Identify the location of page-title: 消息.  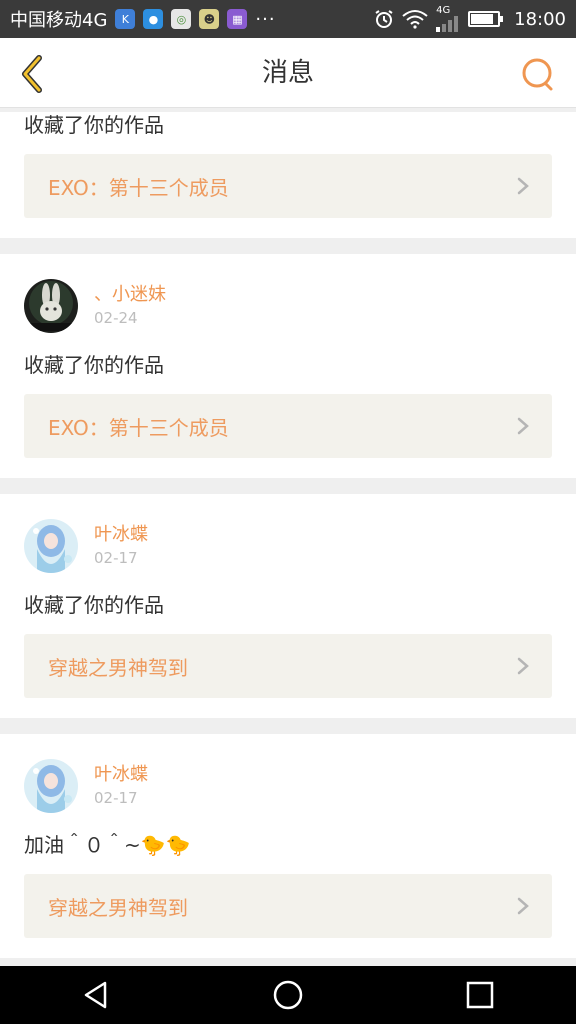
(287, 73).